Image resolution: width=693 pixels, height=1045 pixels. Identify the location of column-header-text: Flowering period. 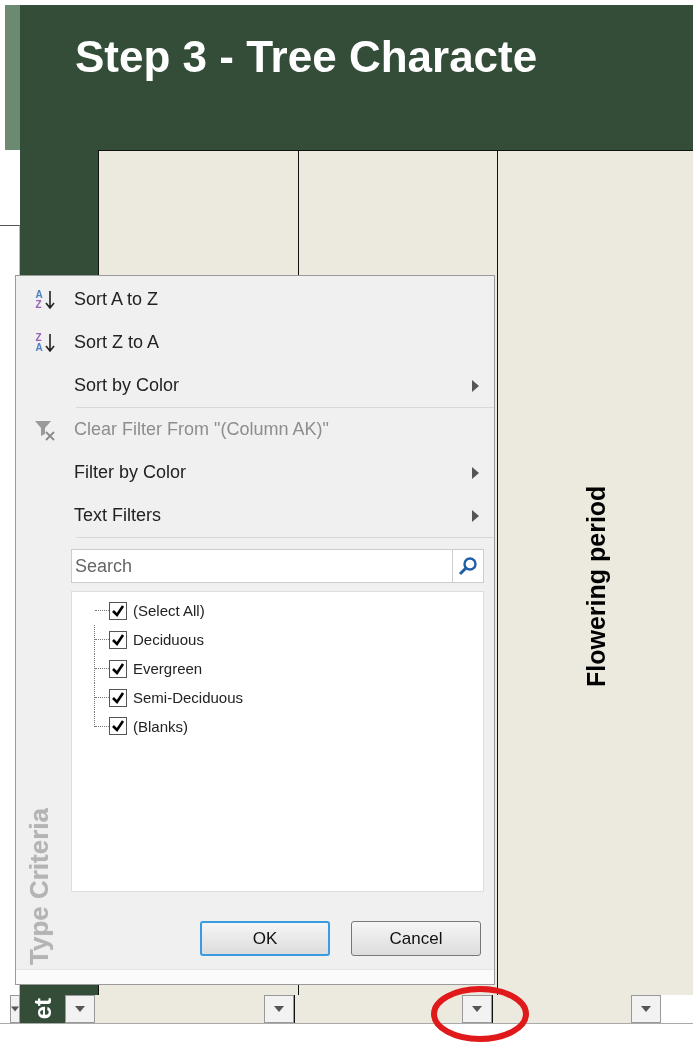
(595, 586).